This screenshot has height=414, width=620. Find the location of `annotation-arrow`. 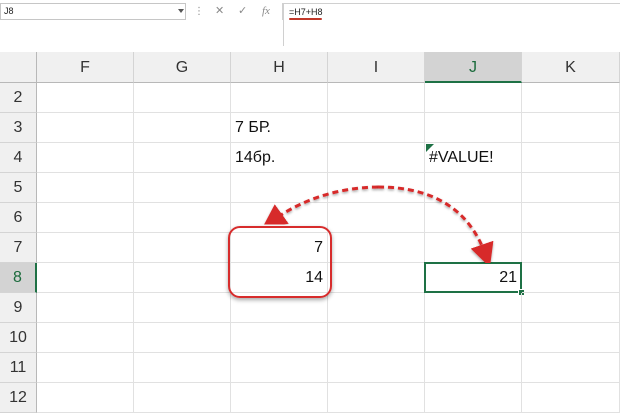

annotation-arrow is located at coordinates (378, 226).